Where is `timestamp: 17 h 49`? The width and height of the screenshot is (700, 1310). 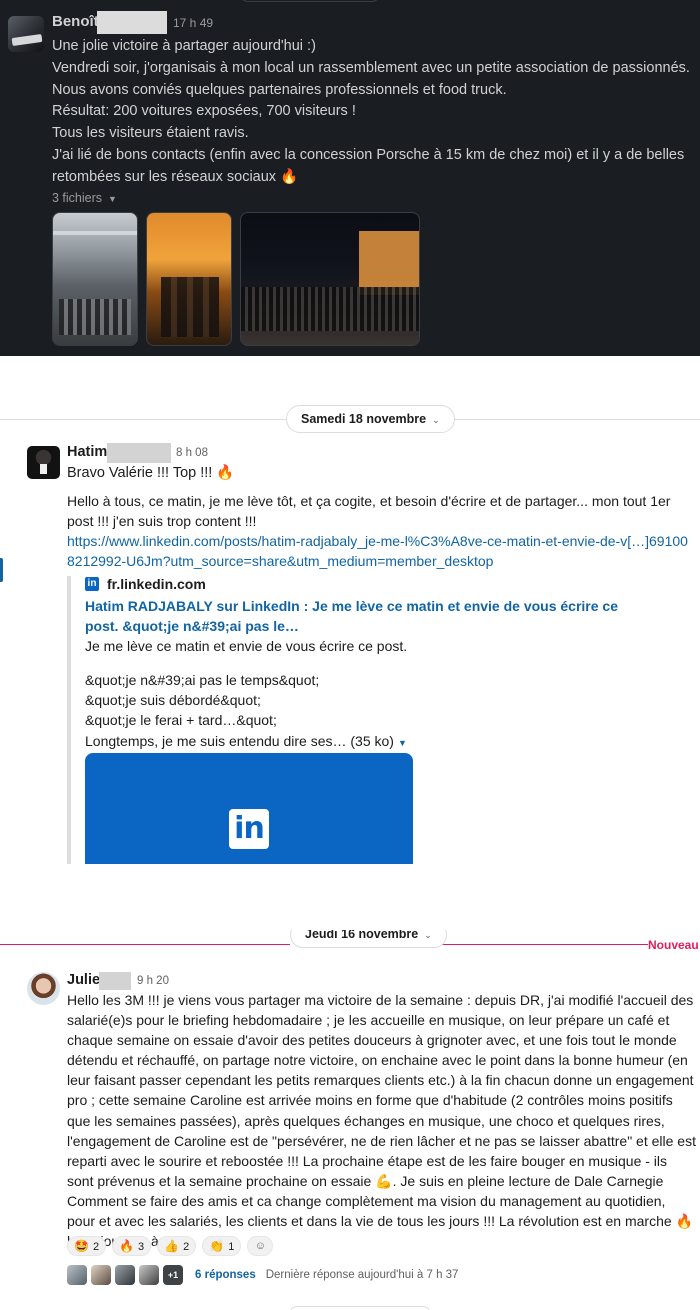 timestamp: 17 h 49 is located at coordinates (193, 23).